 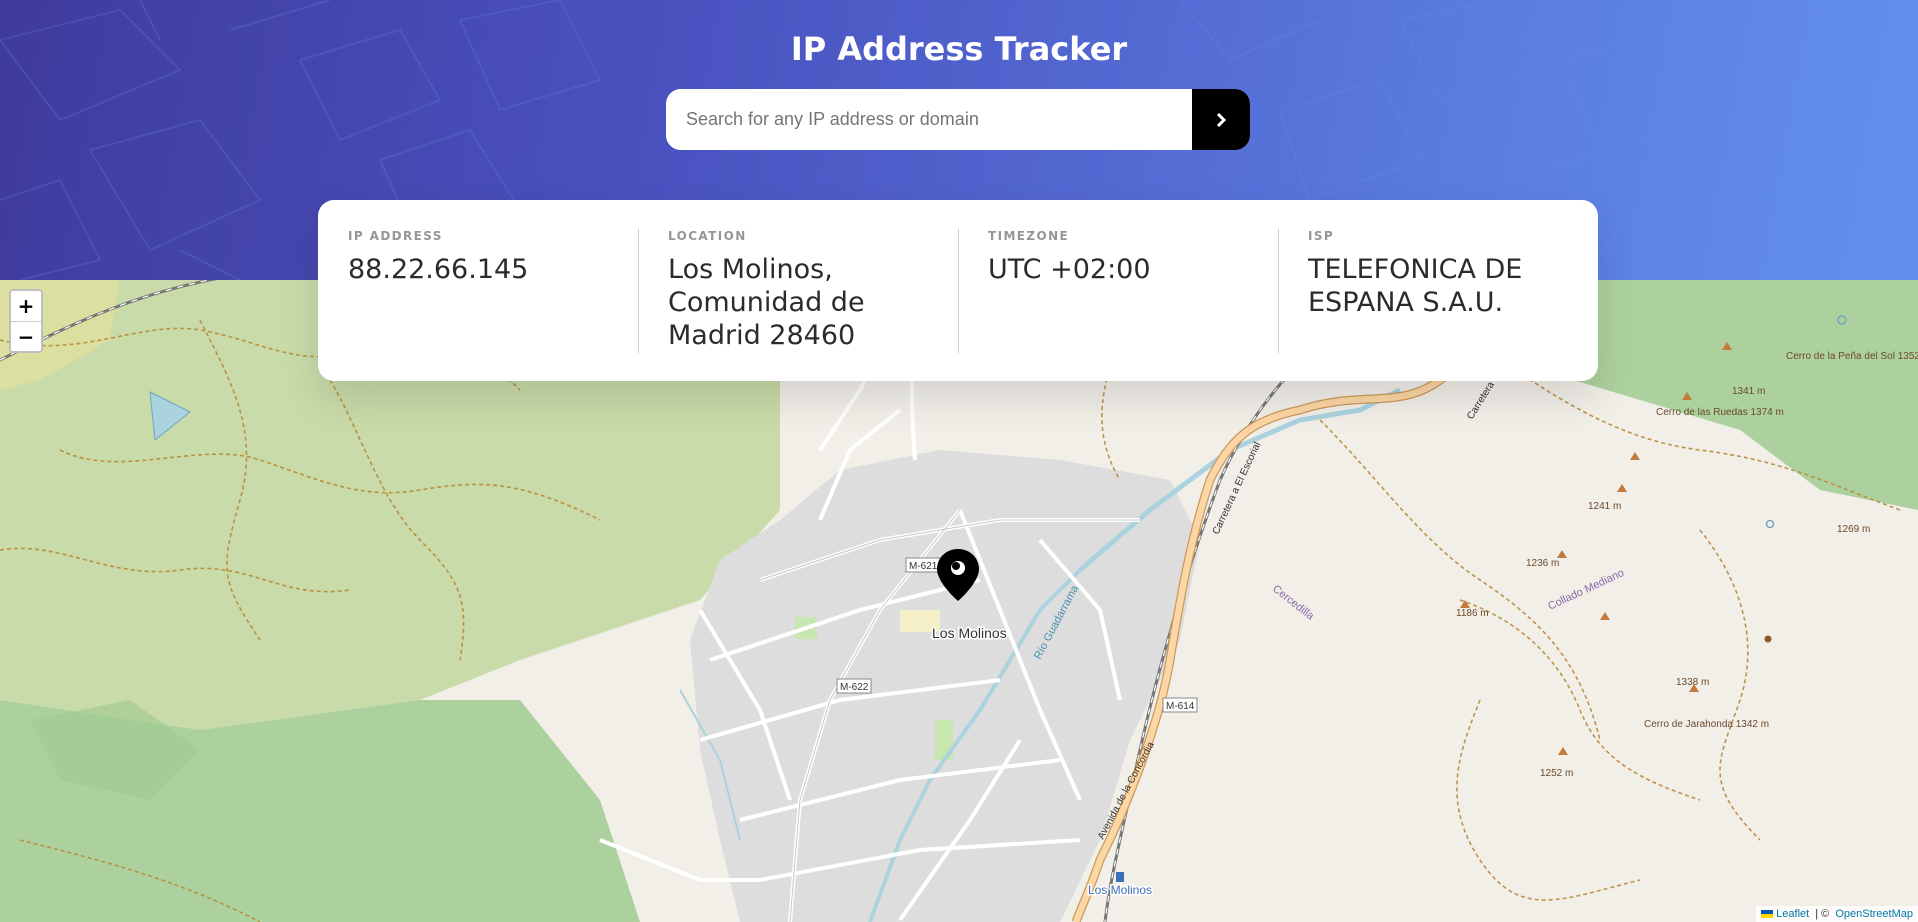 I want to click on peak-label-4: 1269 m, so click(x=1853, y=529).